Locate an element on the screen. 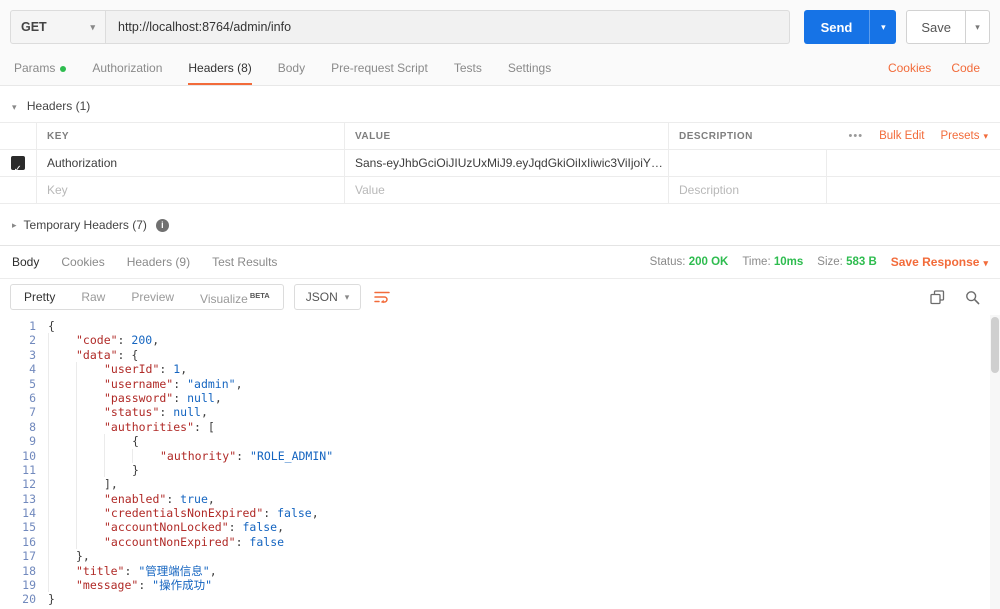 This screenshot has width=1000, height=609. status-badge: Status: 200 OK is located at coordinates (689, 262).